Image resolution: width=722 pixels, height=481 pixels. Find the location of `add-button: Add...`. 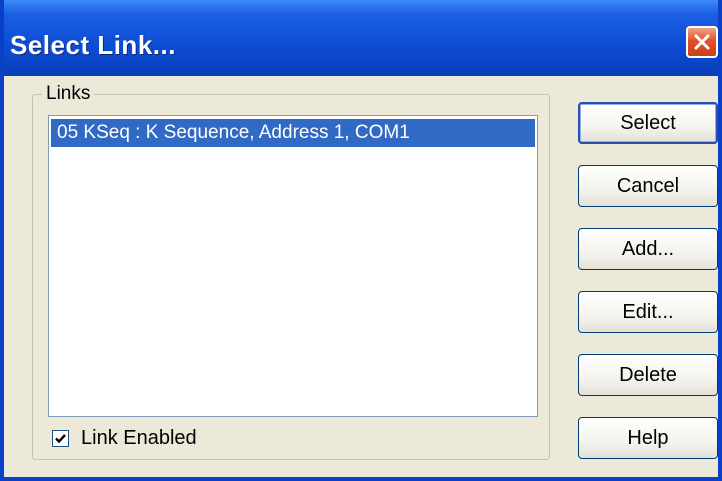

add-button: Add... is located at coordinates (648, 249).